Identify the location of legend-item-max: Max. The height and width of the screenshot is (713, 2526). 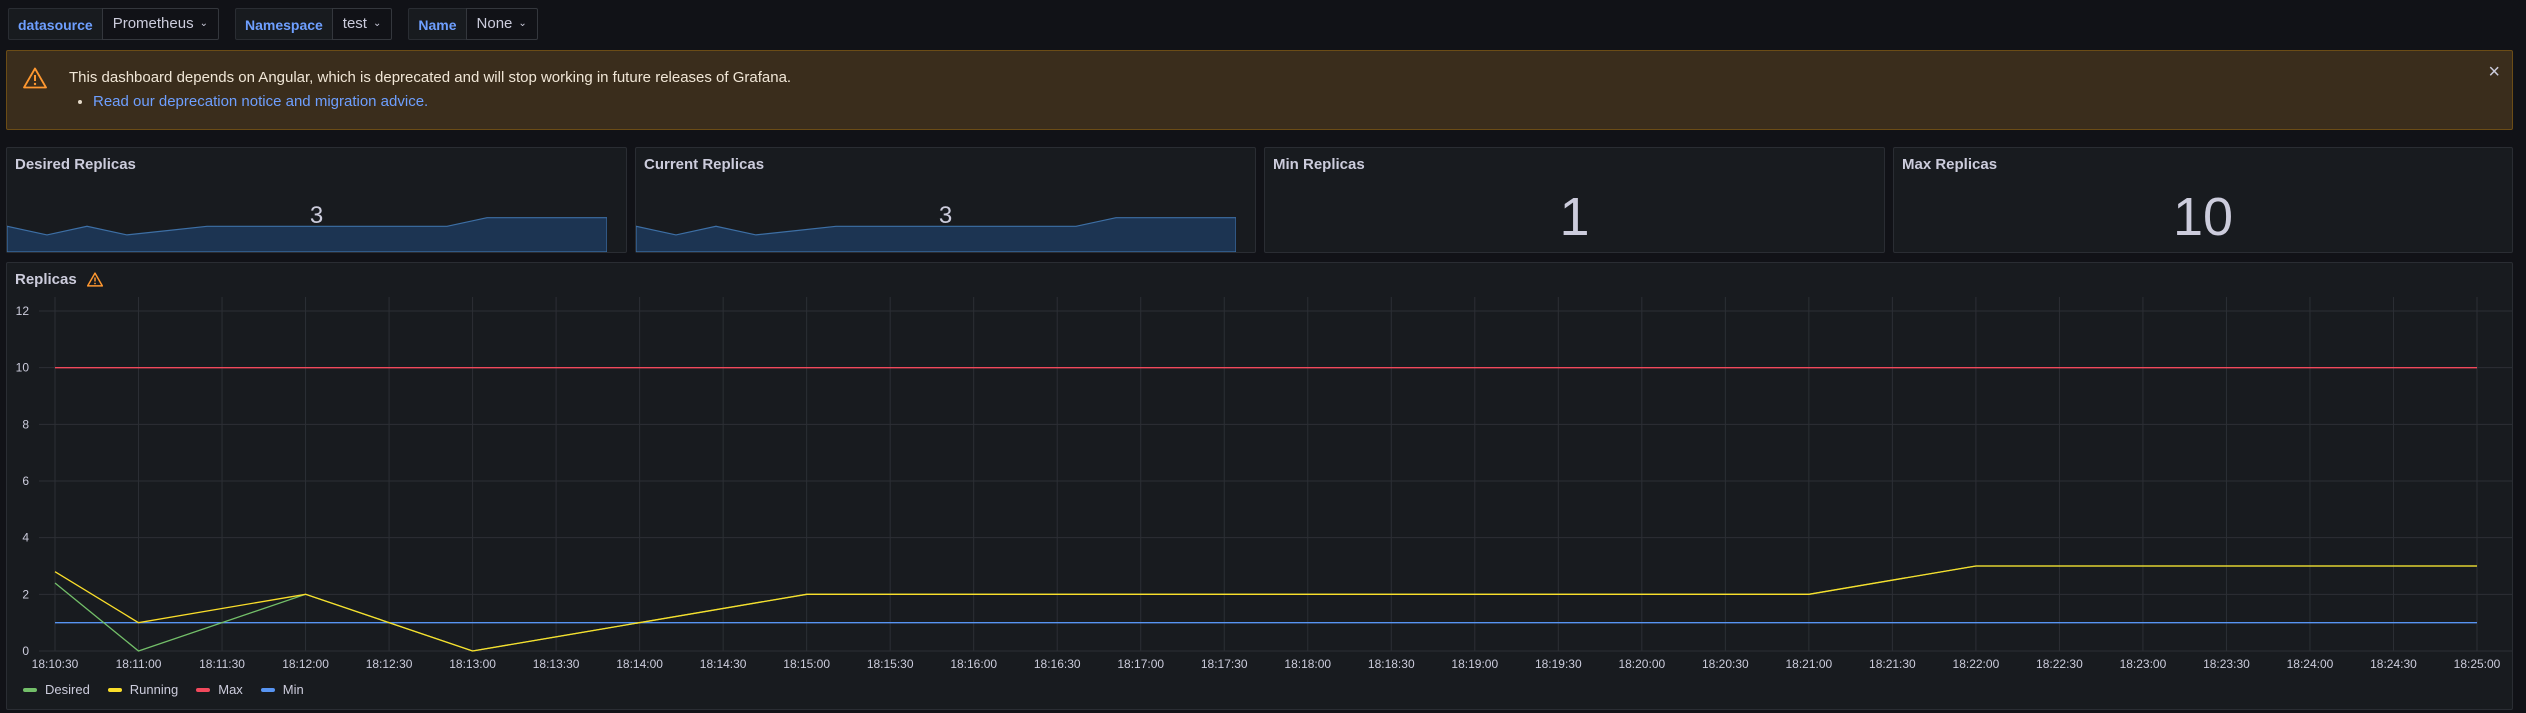
(219, 689).